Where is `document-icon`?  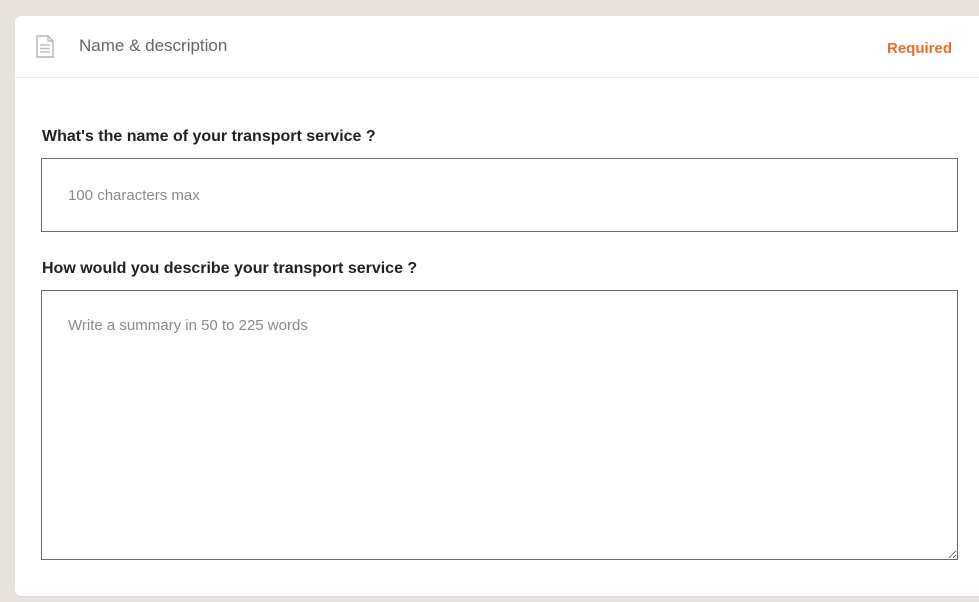 document-icon is located at coordinates (45, 46).